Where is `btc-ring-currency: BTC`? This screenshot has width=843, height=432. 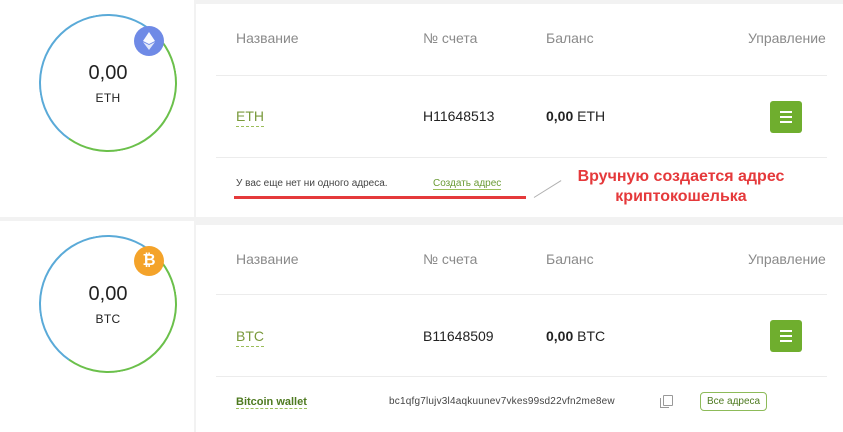
btc-ring-currency: BTC is located at coordinates (108, 319).